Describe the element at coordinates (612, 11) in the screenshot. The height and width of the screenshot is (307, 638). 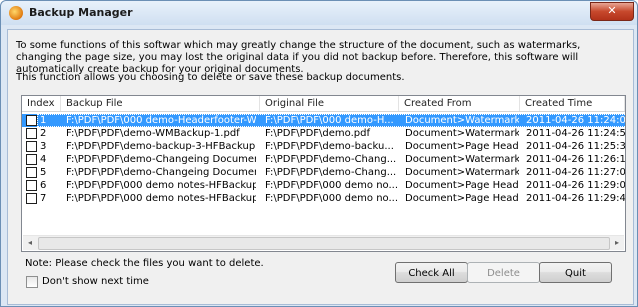
I see `close-button: ✕` at that location.